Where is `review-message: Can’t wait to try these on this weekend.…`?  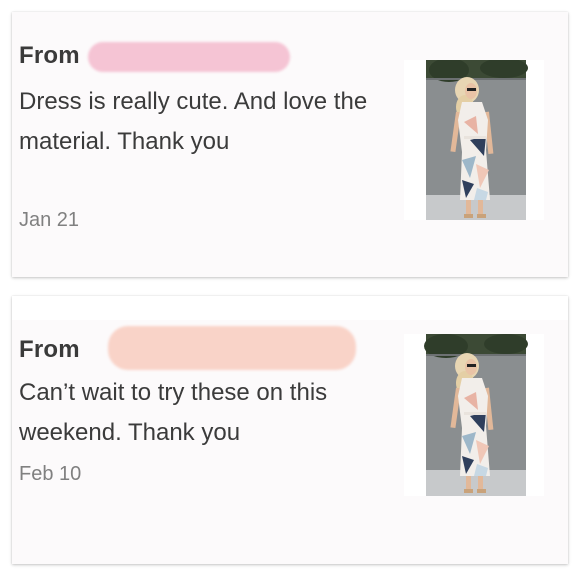
review-message: Can’t wait to try these on this weekend.… is located at coordinates (173, 412).